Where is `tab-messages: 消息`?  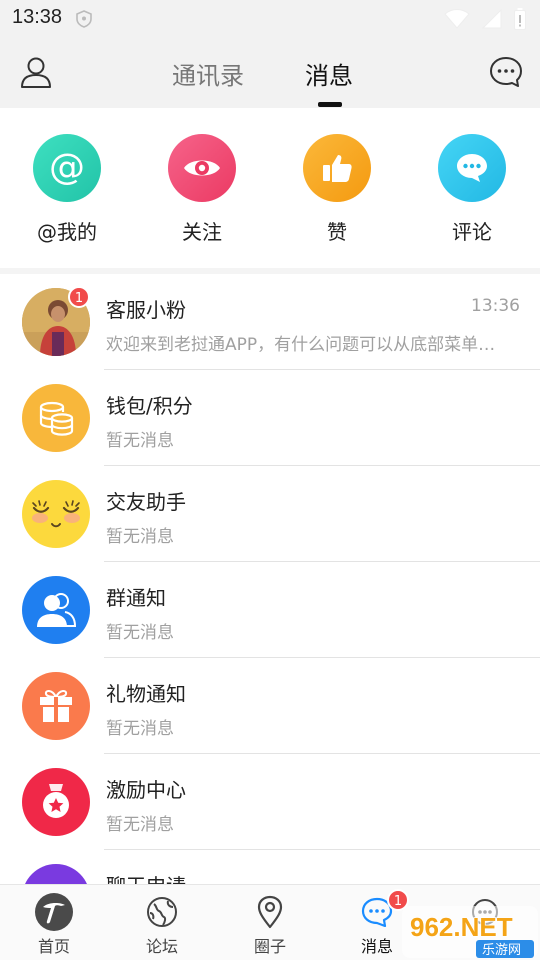
tab-messages: 消息 is located at coordinates (329, 73).